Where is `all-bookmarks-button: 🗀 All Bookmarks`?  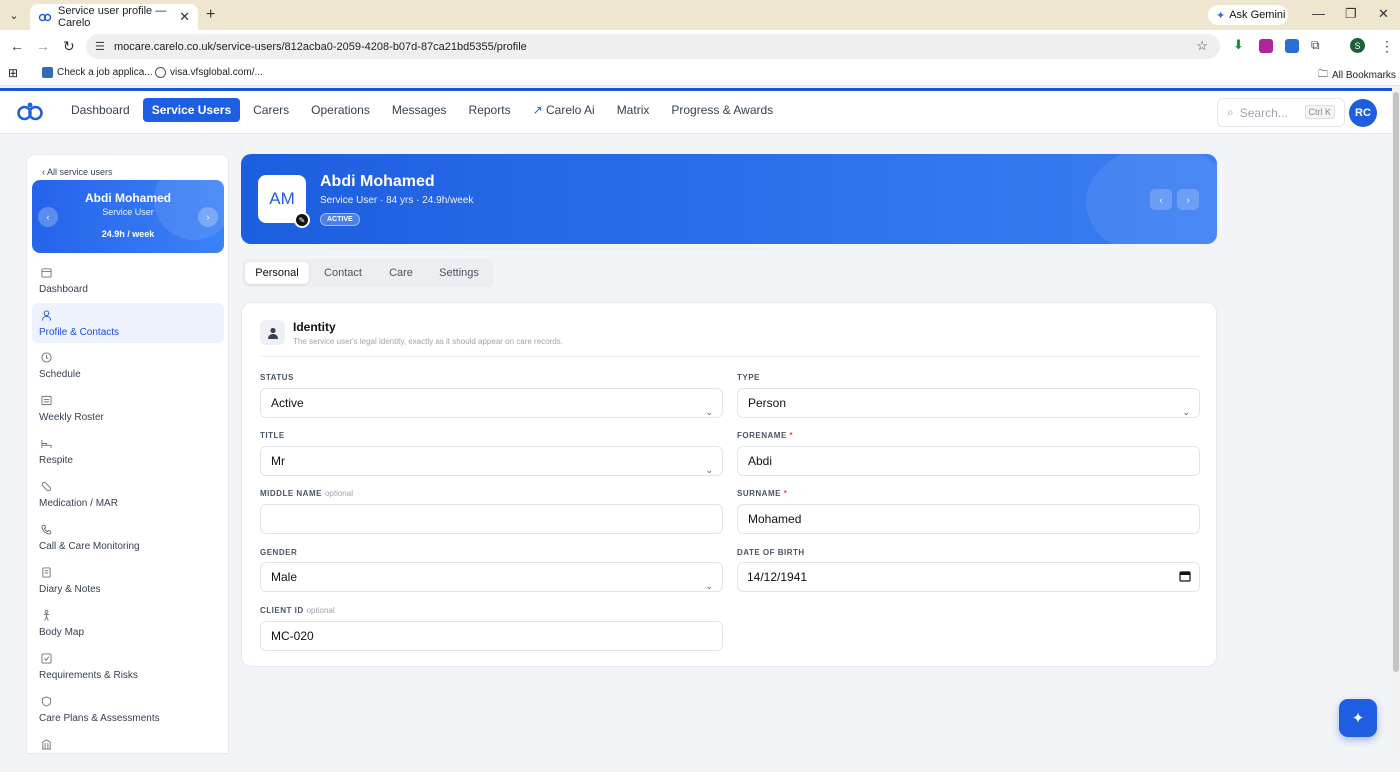 all-bookmarks-button: 🗀 All Bookmarks is located at coordinates (1357, 75).